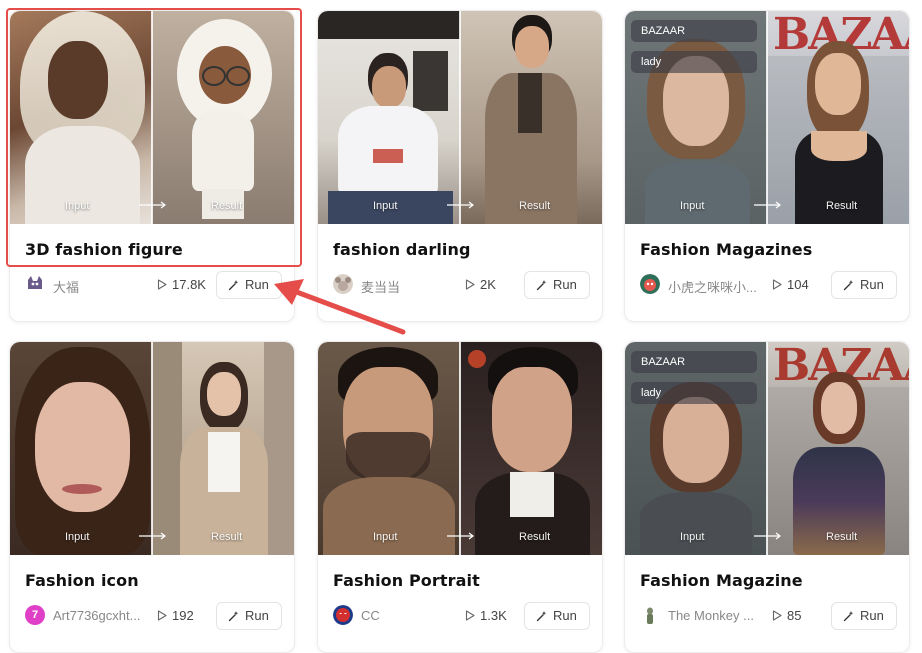  What do you see at coordinates (794, 615) in the screenshot?
I see `play-count: 85` at bounding box center [794, 615].